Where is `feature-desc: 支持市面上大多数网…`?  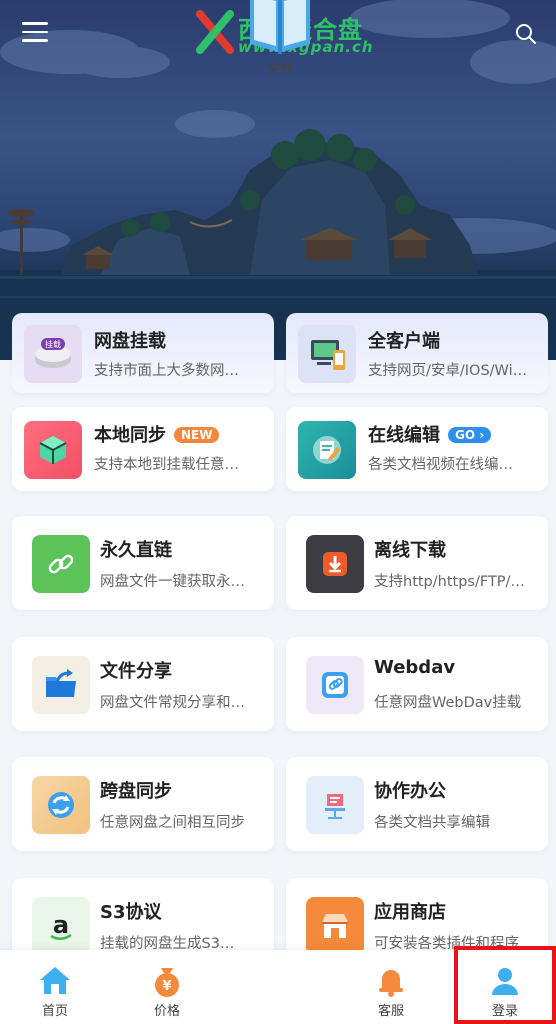
feature-desc: 支持市面上大多数网… is located at coordinates (166, 371).